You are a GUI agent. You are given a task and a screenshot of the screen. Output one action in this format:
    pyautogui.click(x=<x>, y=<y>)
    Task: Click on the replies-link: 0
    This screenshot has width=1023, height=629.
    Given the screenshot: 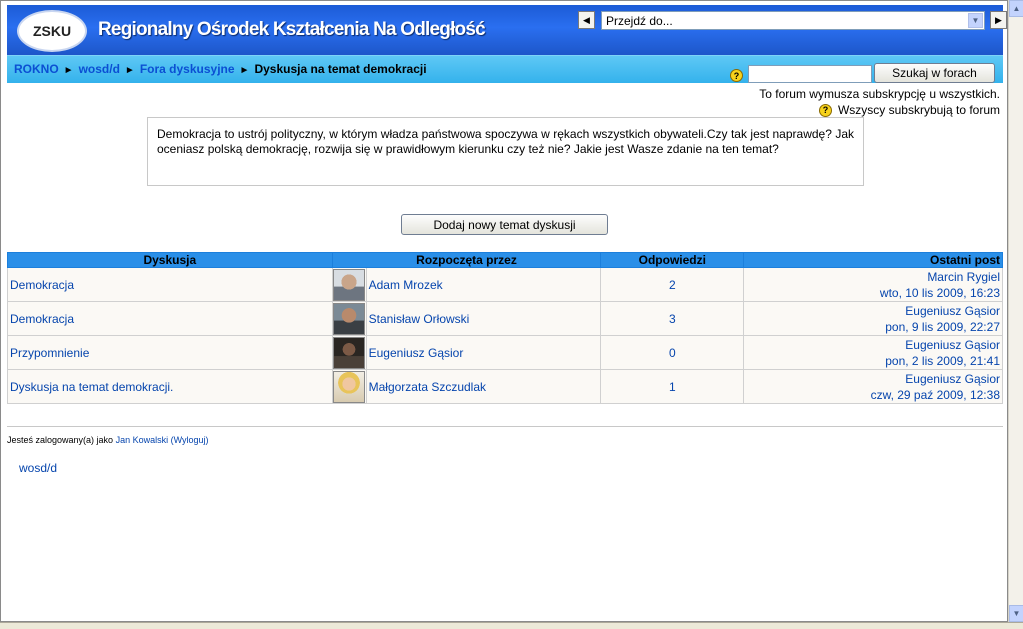 What is the action you would take?
    pyautogui.click(x=672, y=353)
    